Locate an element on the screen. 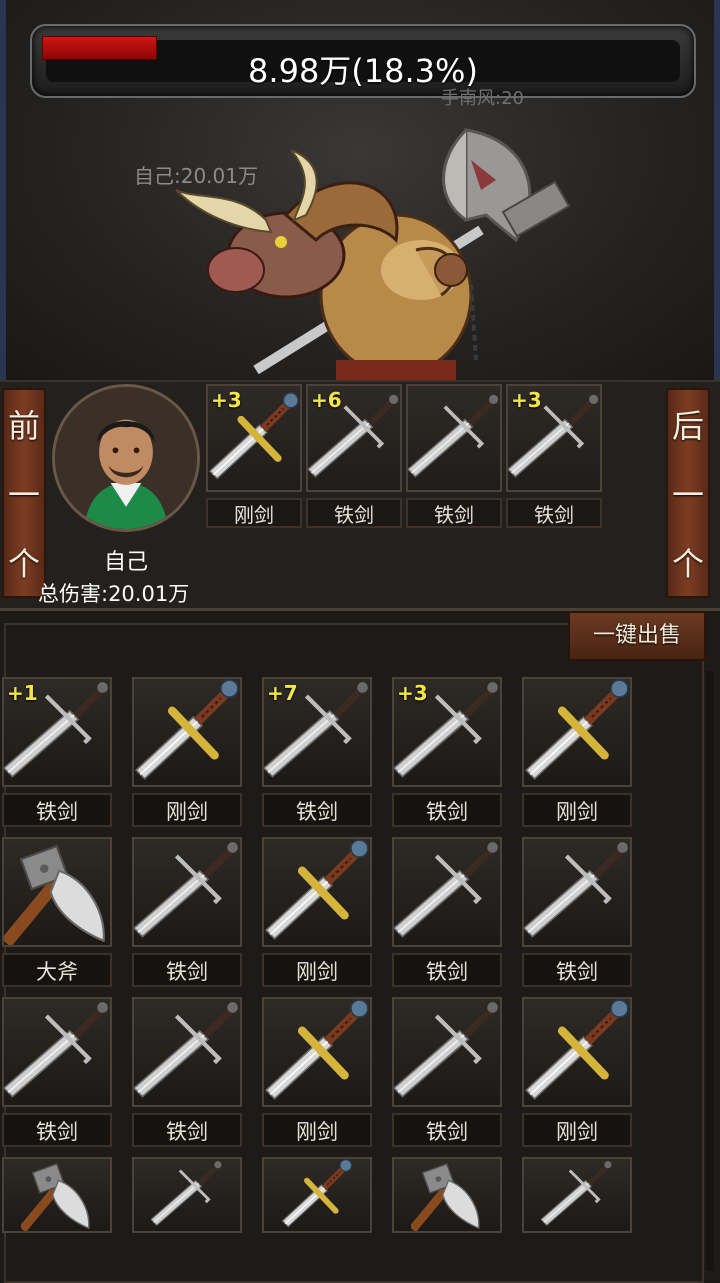 The image size is (720, 1283). equipment-slot: 铁剑 is located at coordinates (454, 456).